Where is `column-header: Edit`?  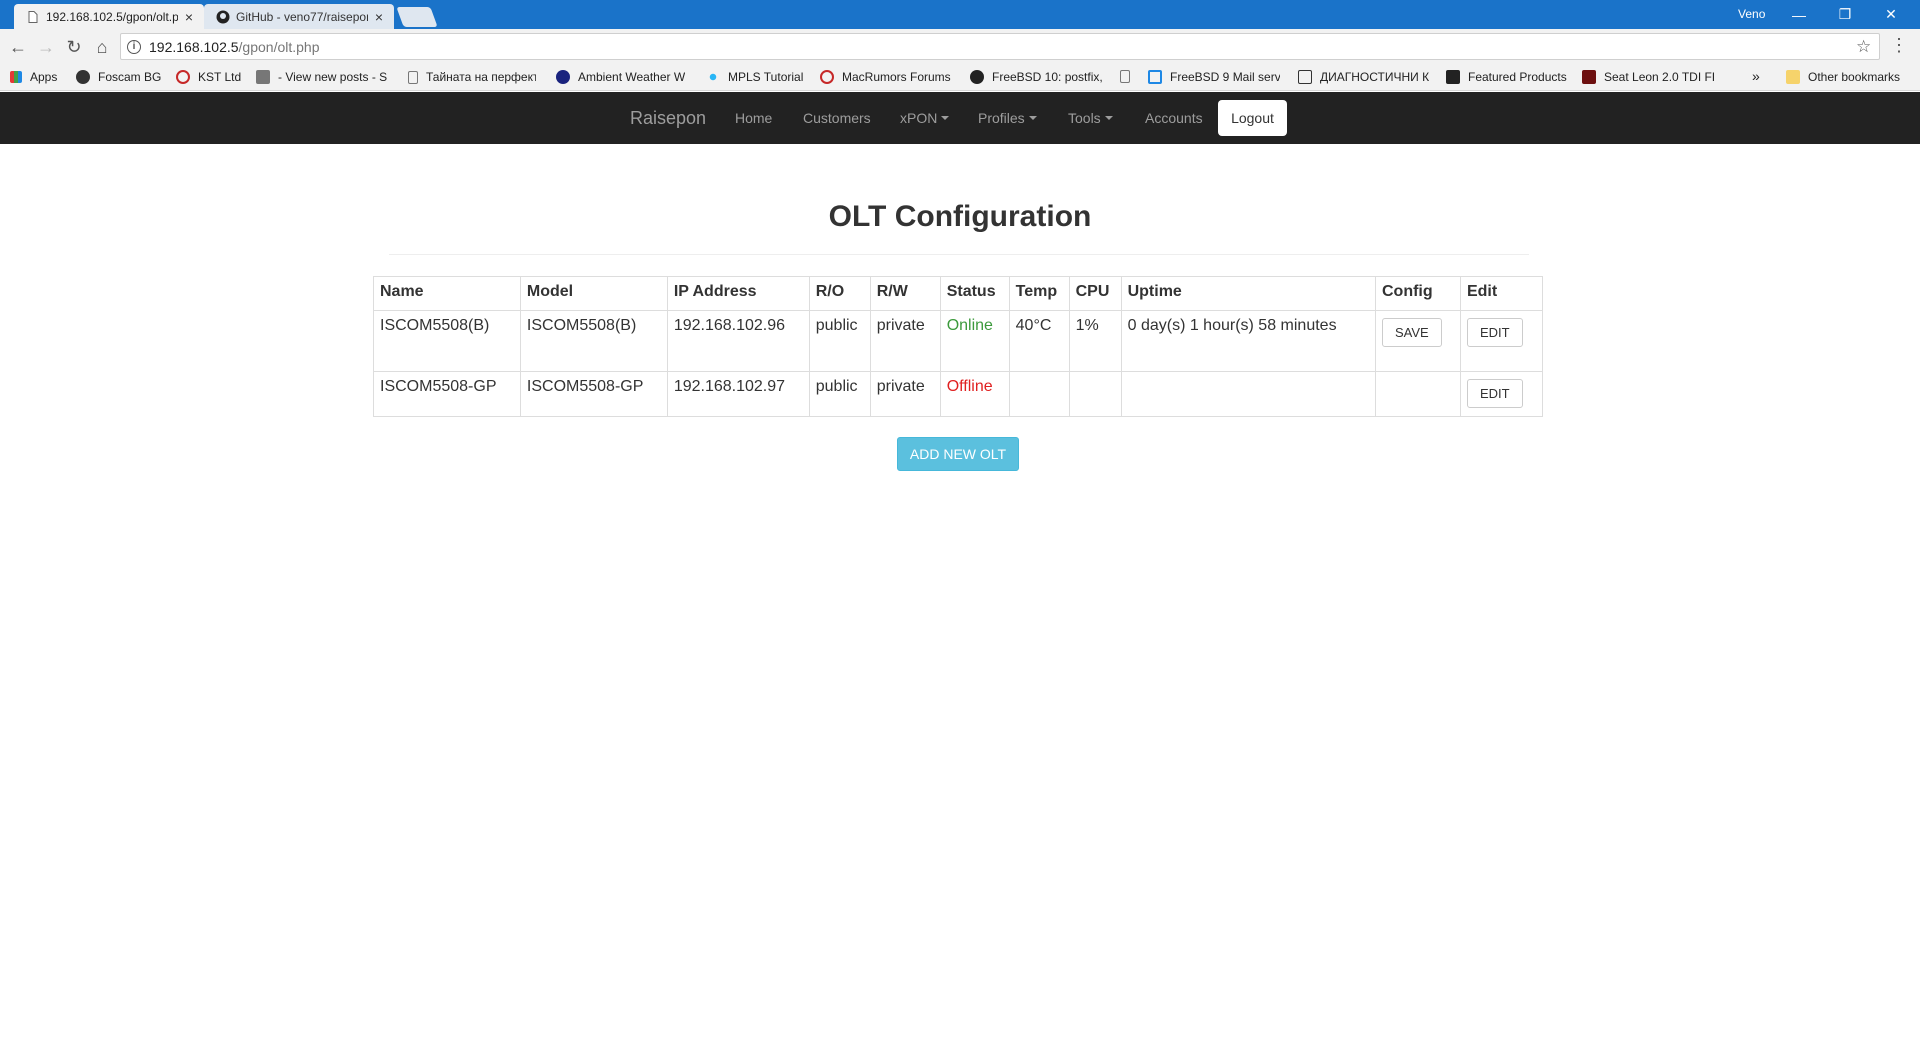 column-header: Edit is located at coordinates (1501, 293).